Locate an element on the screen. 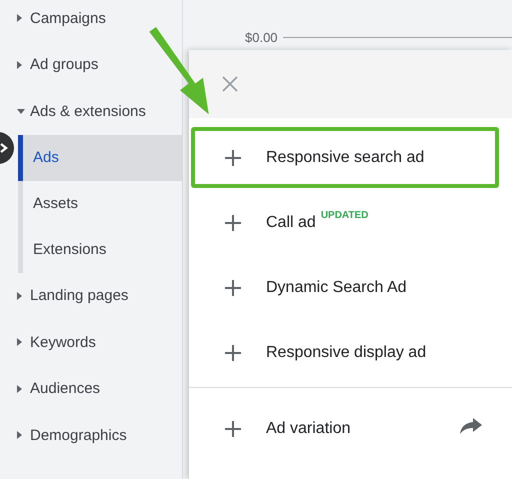  nav-item: Landing pages is located at coordinates (79, 295).